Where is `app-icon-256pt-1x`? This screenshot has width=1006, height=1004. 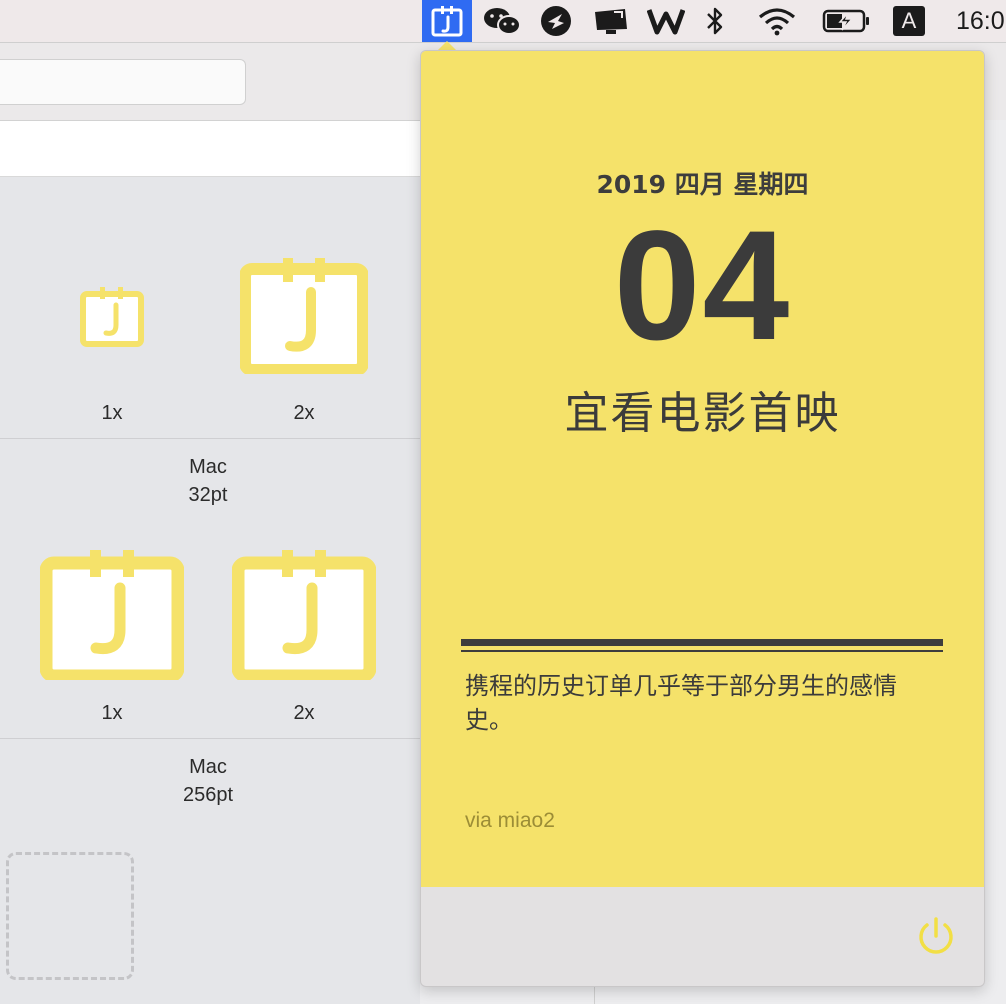 app-icon-256pt-1x is located at coordinates (112, 617).